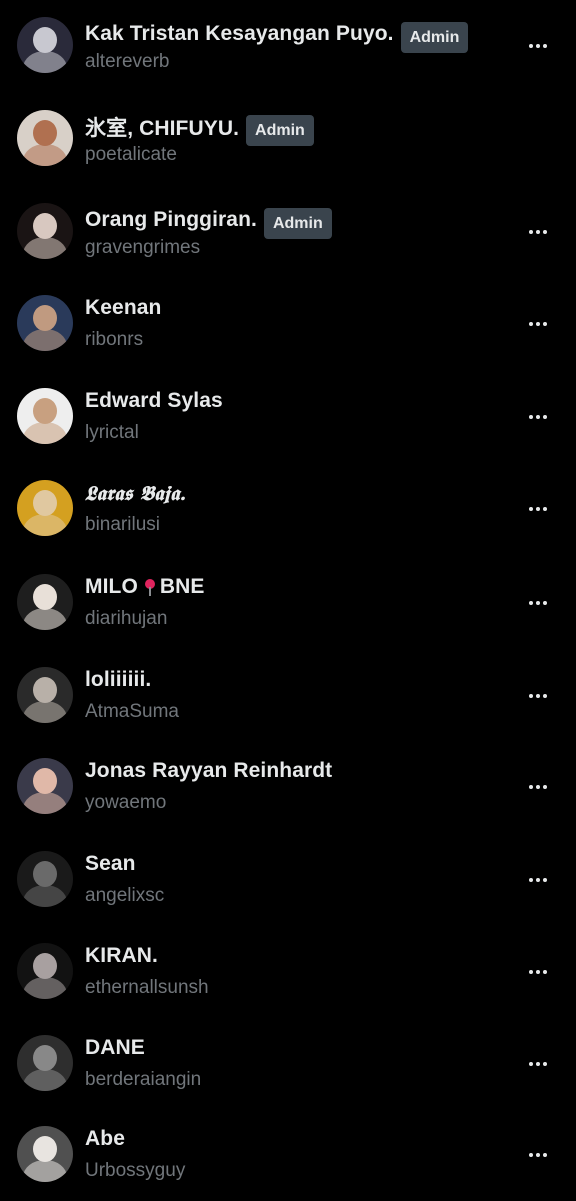  I want to click on display-name: Sean, so click(110, 864).